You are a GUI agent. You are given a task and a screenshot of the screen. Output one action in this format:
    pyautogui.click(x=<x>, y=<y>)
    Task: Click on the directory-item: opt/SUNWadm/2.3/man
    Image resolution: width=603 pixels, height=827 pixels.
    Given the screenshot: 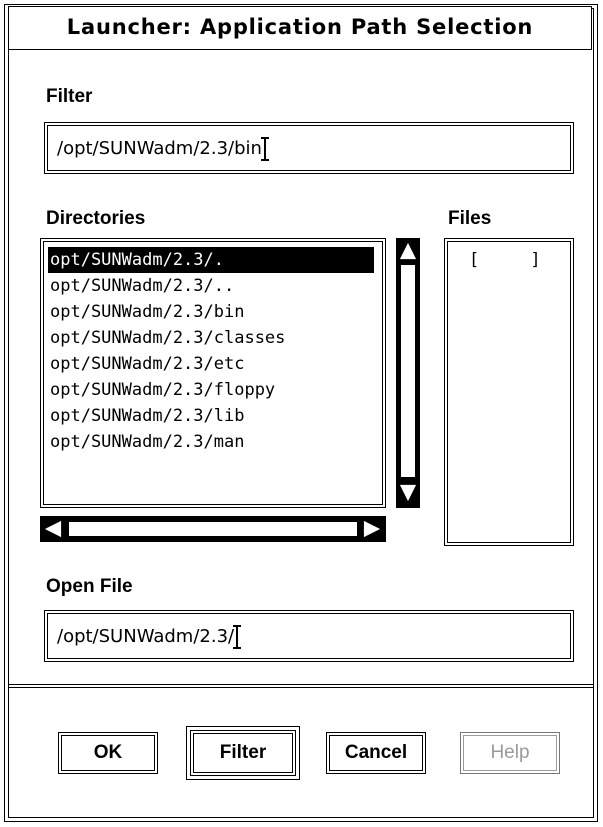 What is the action you would take?
    pyautogui.click(x=146, y=442)
    